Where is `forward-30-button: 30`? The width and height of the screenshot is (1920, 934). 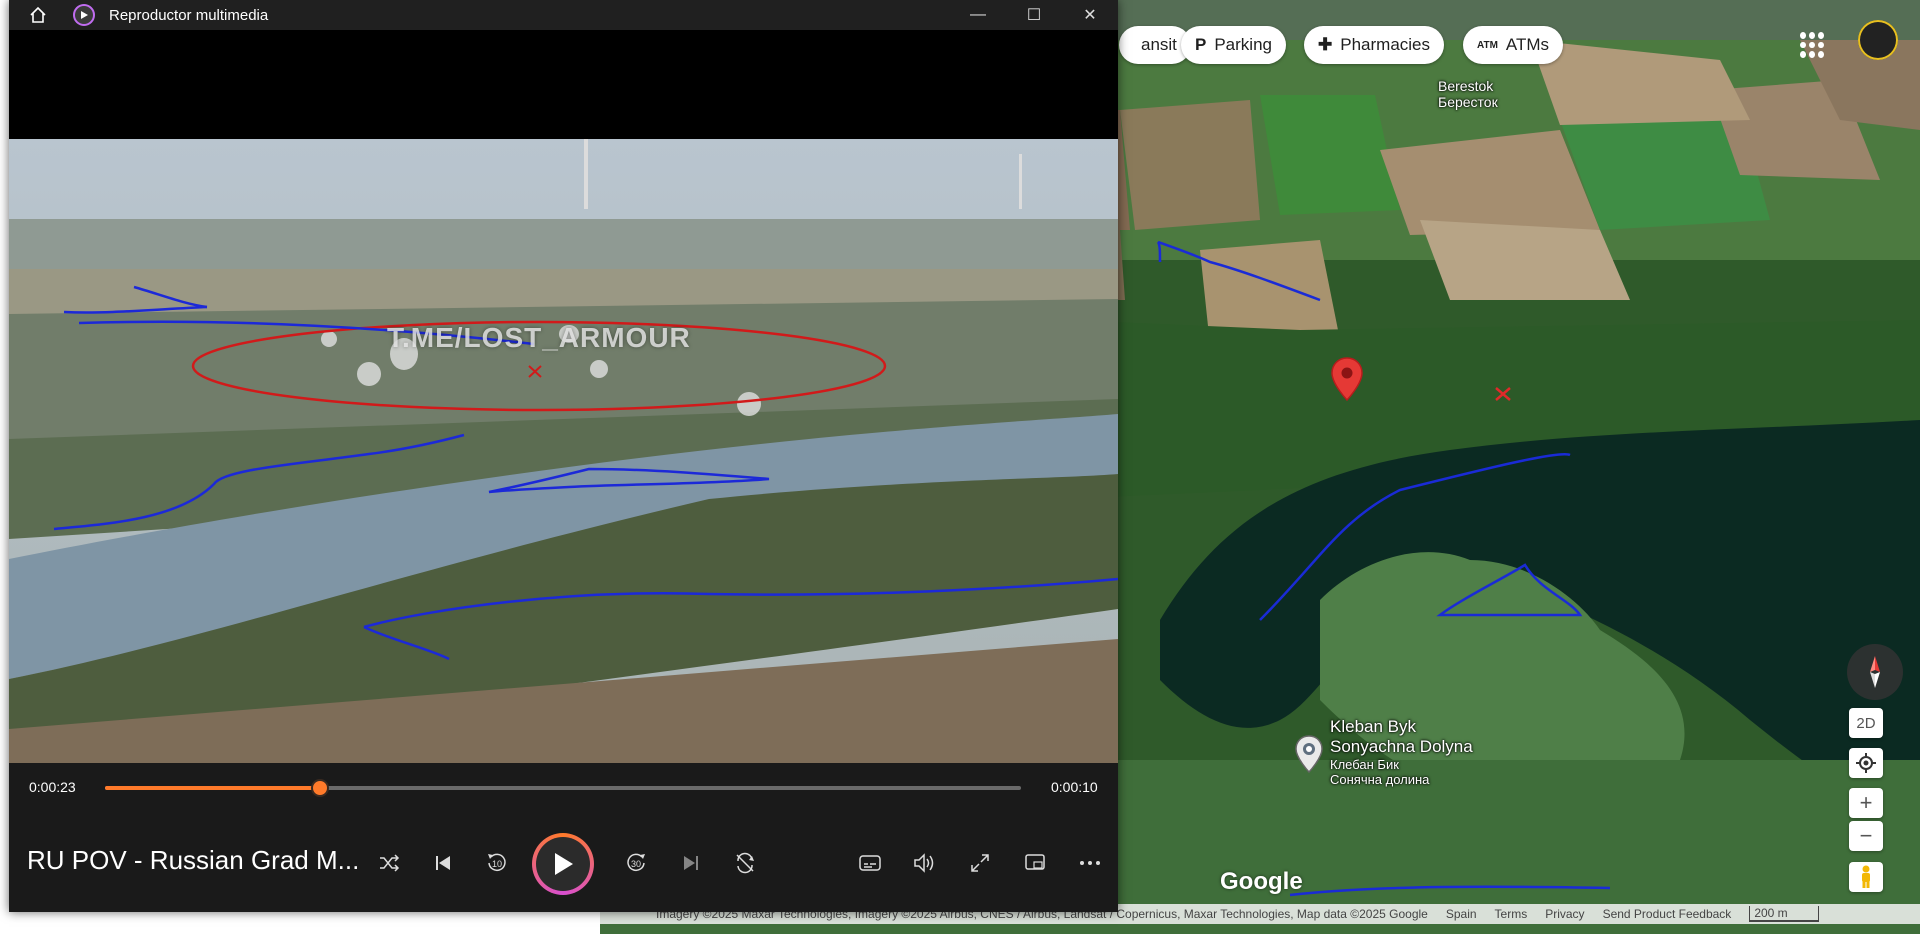
forward-30-button: 30 is located at coordinates (636, 863).